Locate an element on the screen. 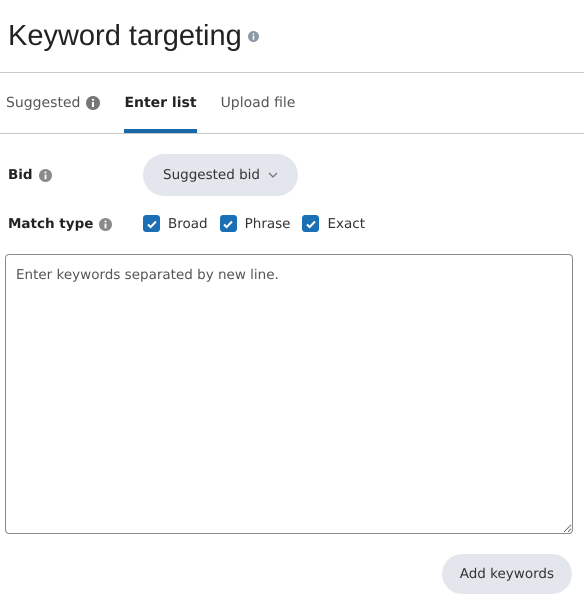  tab: Upload file is located at coordinates (258, 103).